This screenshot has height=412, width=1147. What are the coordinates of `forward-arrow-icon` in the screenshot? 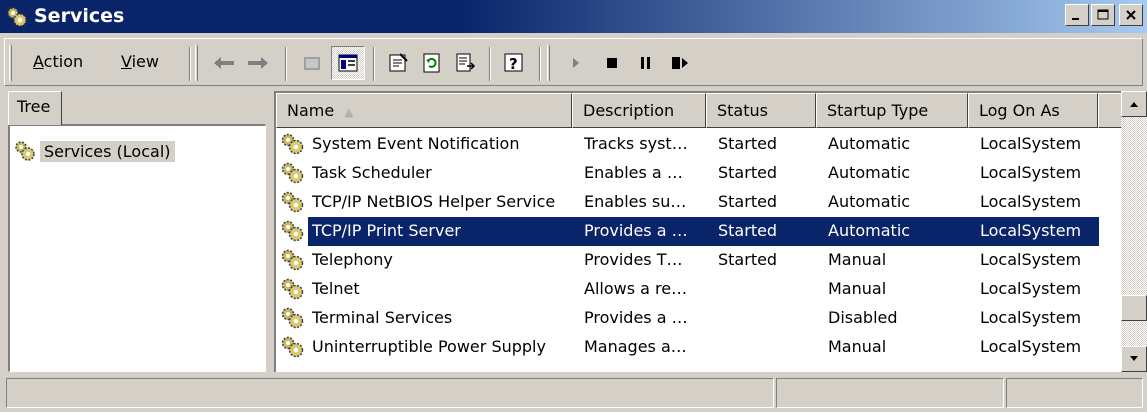 It's located at (258, 63).